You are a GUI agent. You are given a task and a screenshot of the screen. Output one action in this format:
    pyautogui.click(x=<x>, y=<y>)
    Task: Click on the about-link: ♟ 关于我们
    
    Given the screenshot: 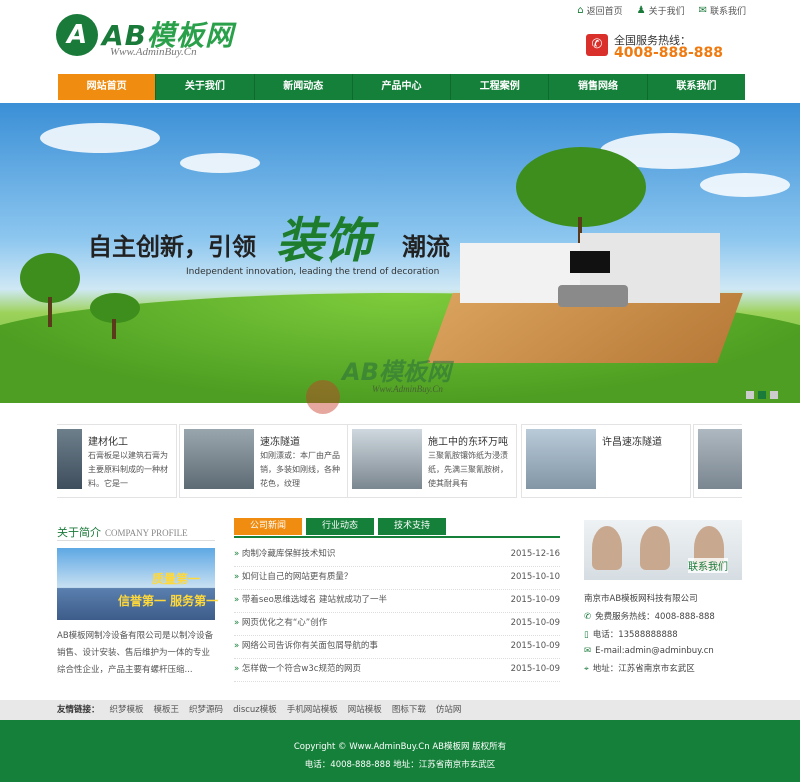 What is the action you would take?
    pyautogui.click(x=661, y=10)
    